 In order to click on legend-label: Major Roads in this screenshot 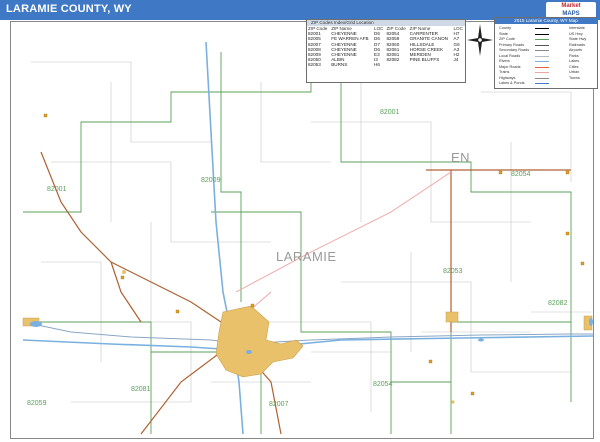, I will do `click(510, 66)`.